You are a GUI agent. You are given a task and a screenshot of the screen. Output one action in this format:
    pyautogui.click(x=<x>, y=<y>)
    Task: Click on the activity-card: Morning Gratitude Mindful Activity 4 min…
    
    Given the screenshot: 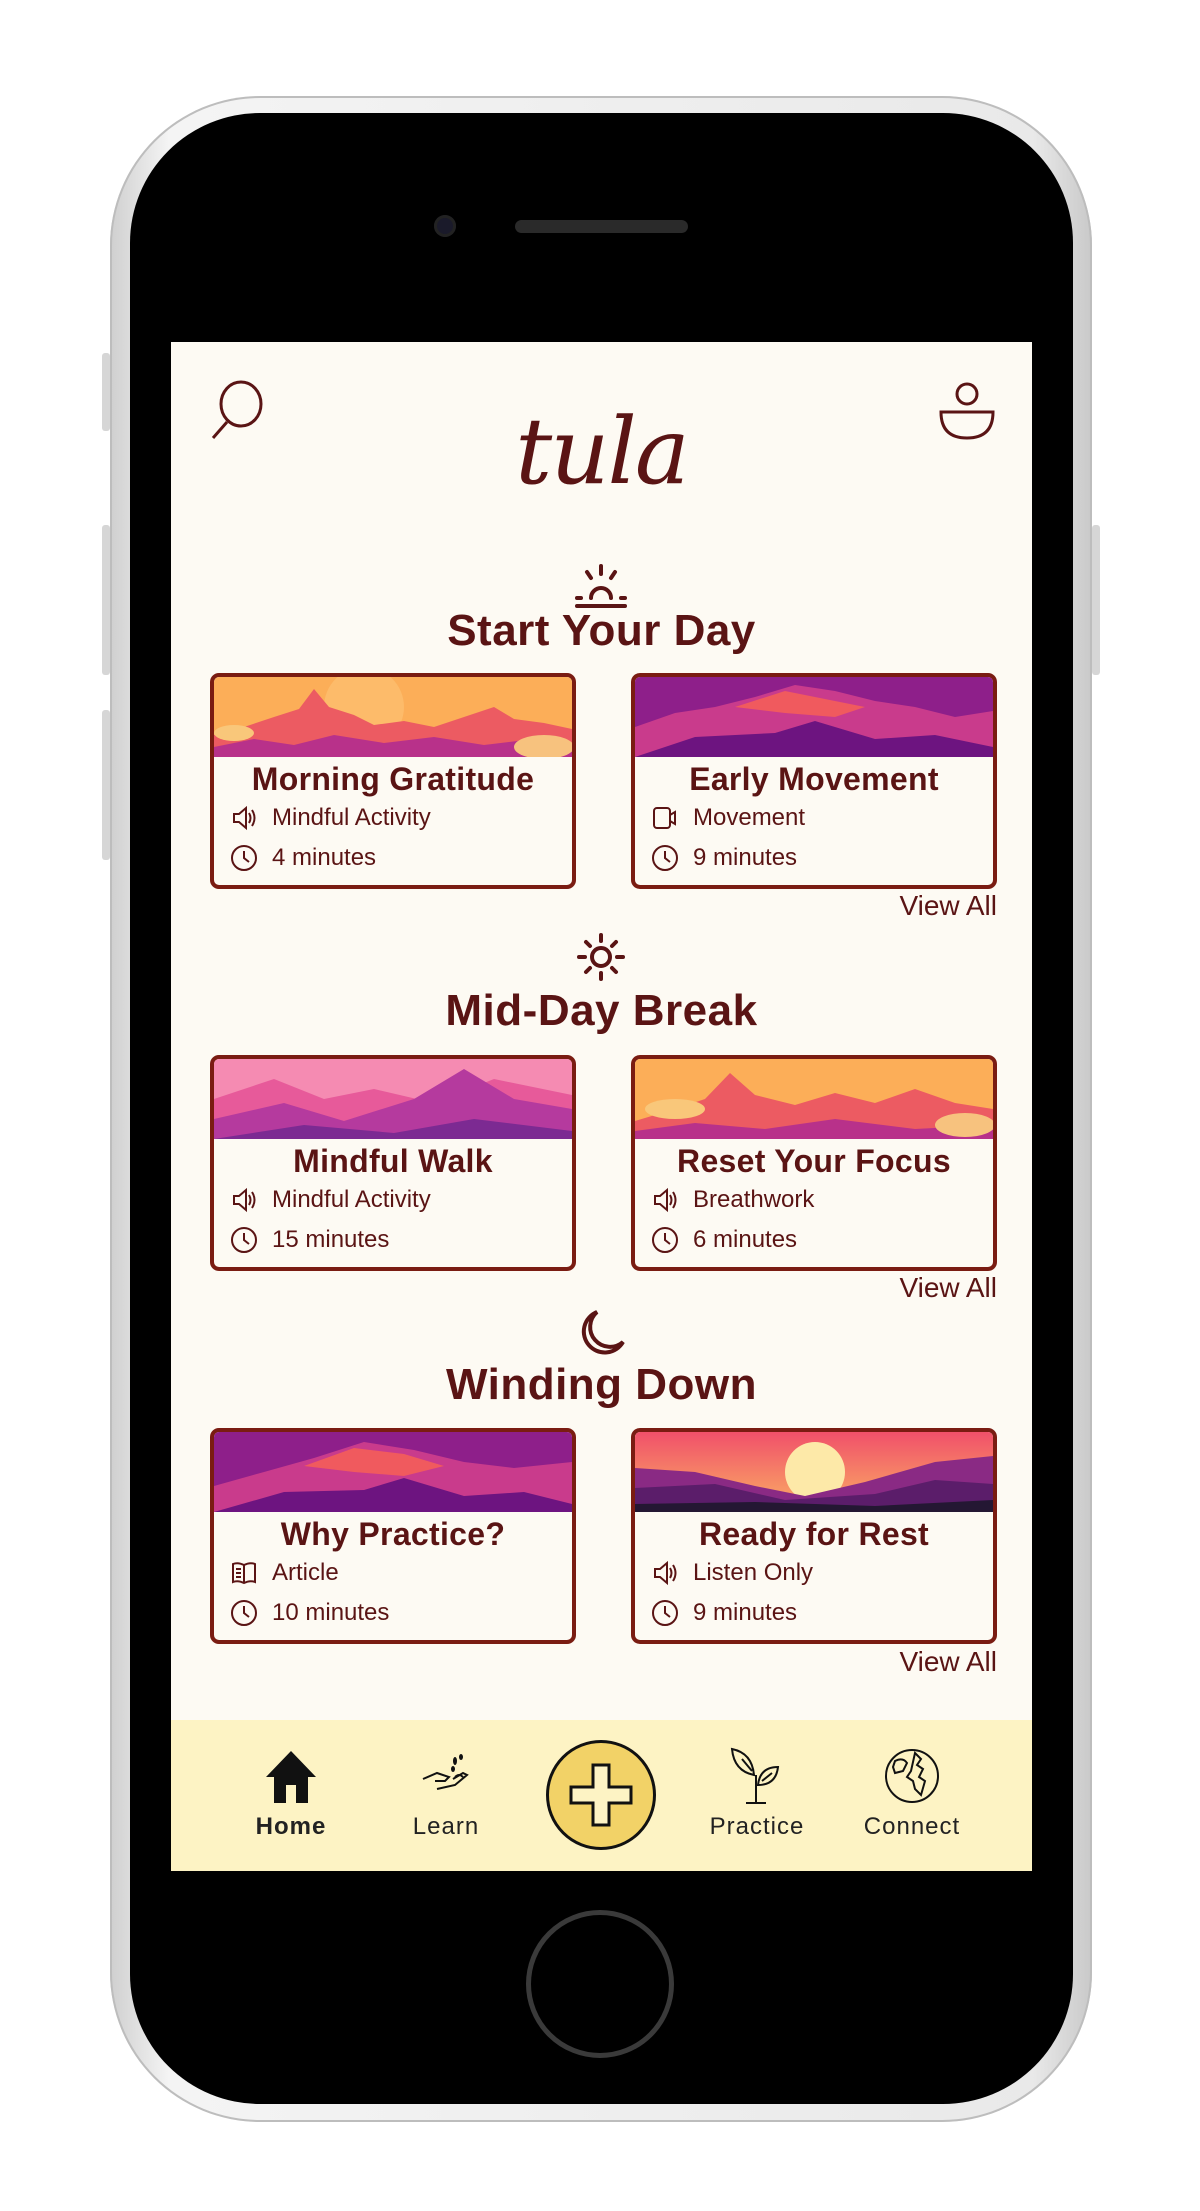 What is the action you would take?
    pyautogui.click(x=393, y=781)
    